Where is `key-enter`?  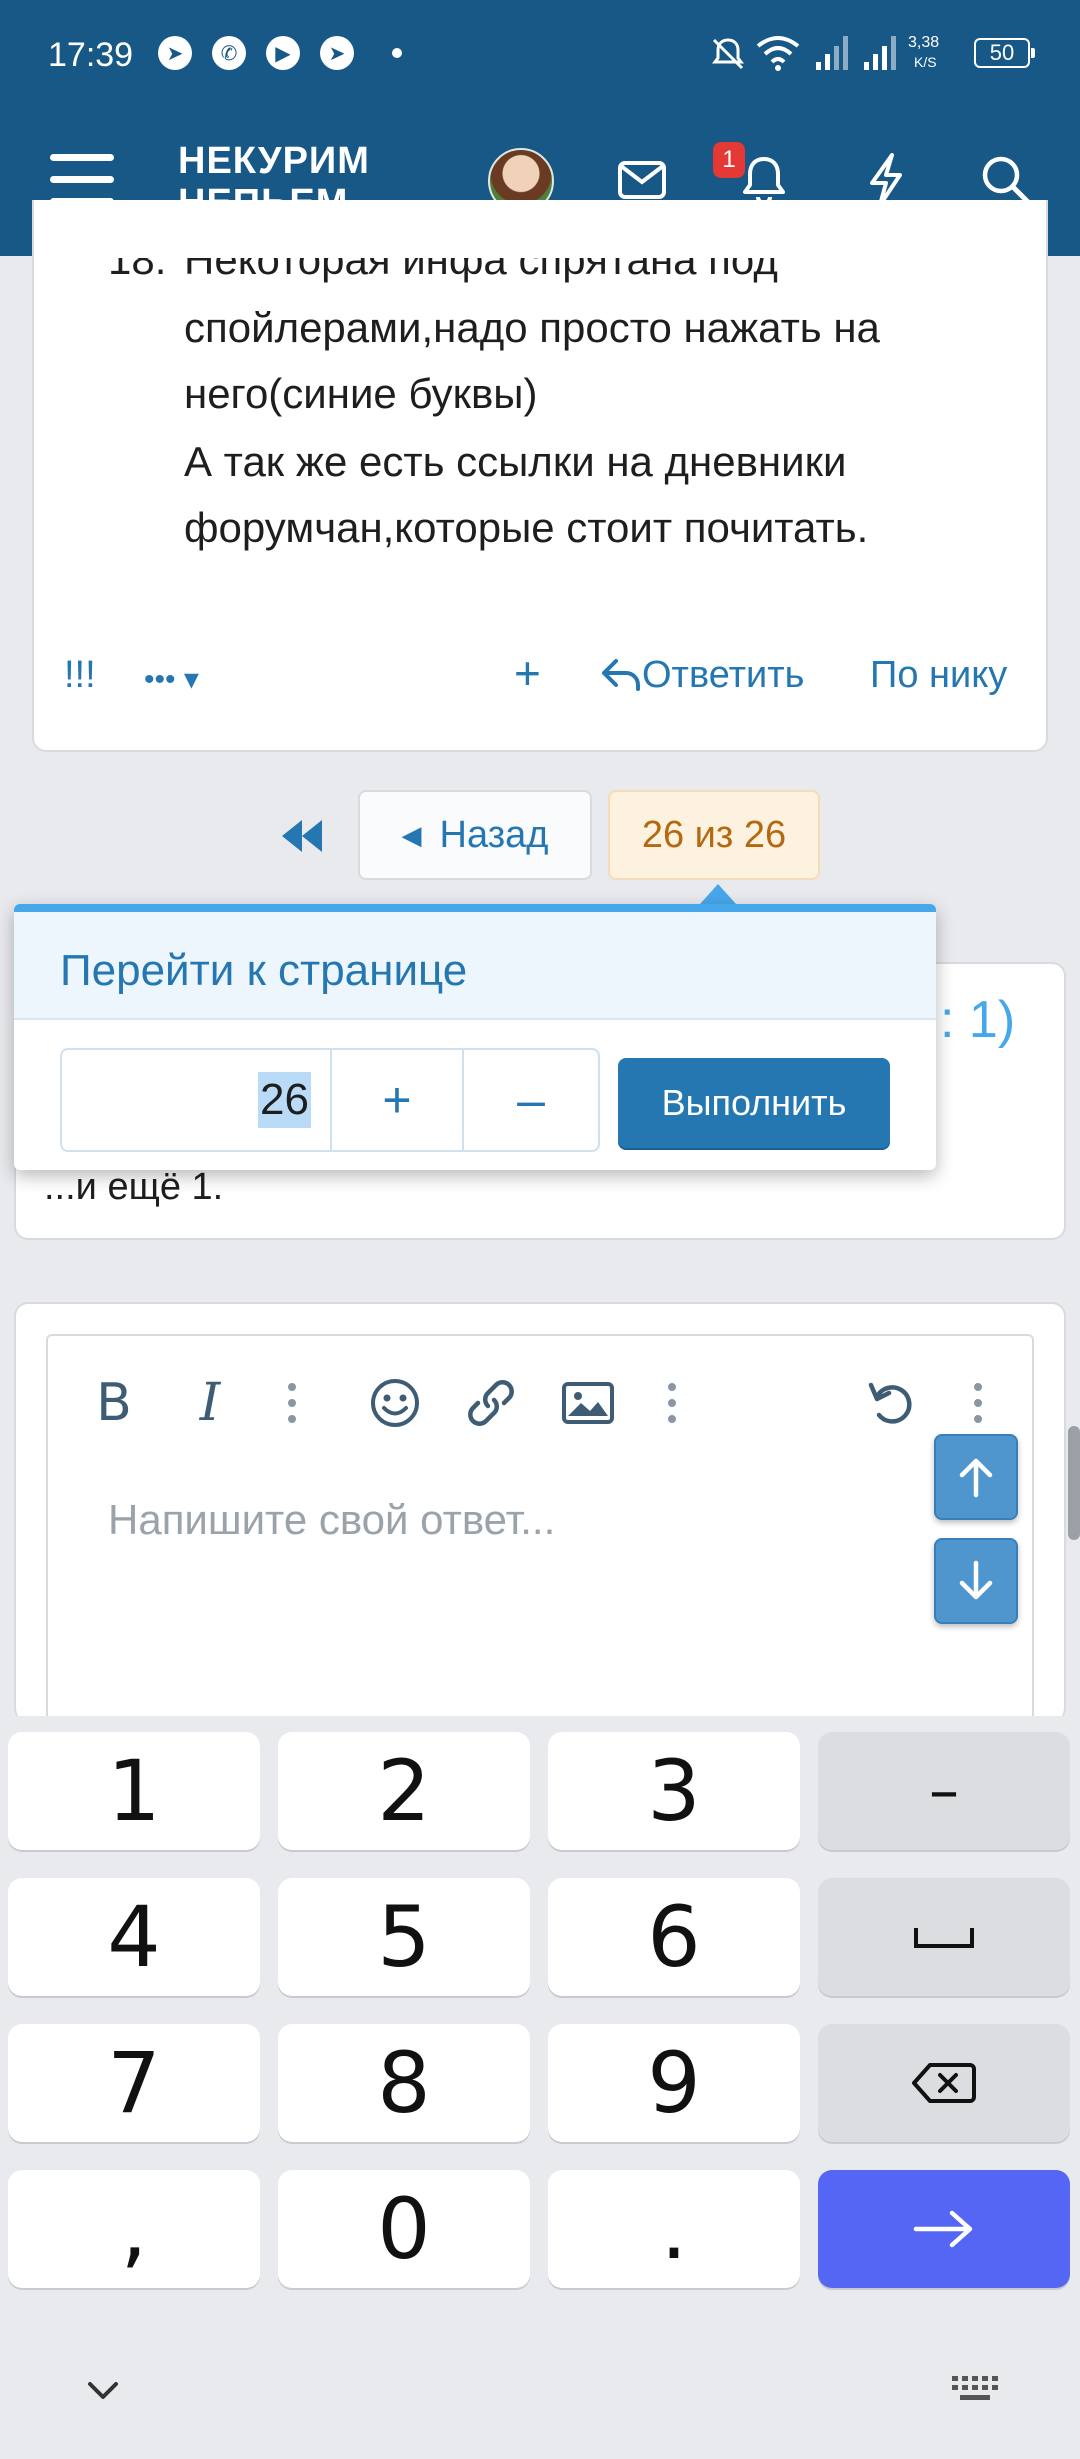
key-enter is located at coordinates (944, 2229).